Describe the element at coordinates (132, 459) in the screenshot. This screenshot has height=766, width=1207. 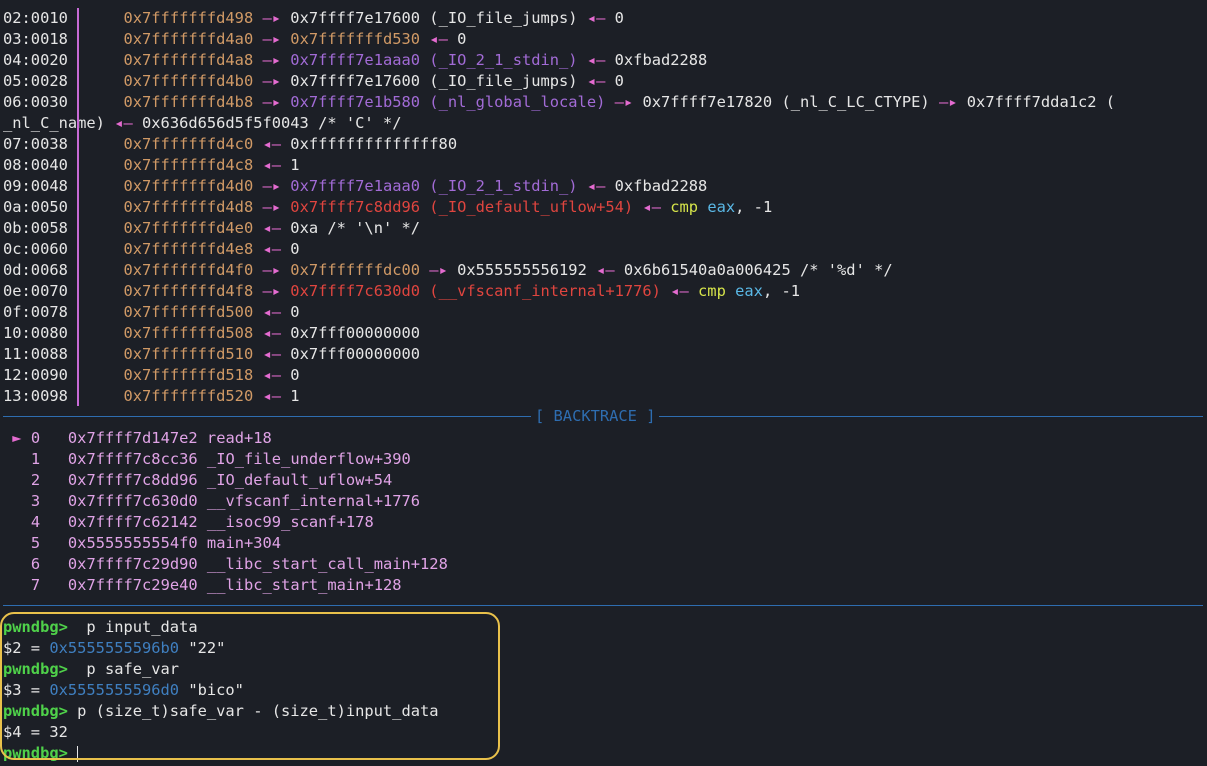
I see `frame-address: 0x7ffff7c8cc36` at that location.